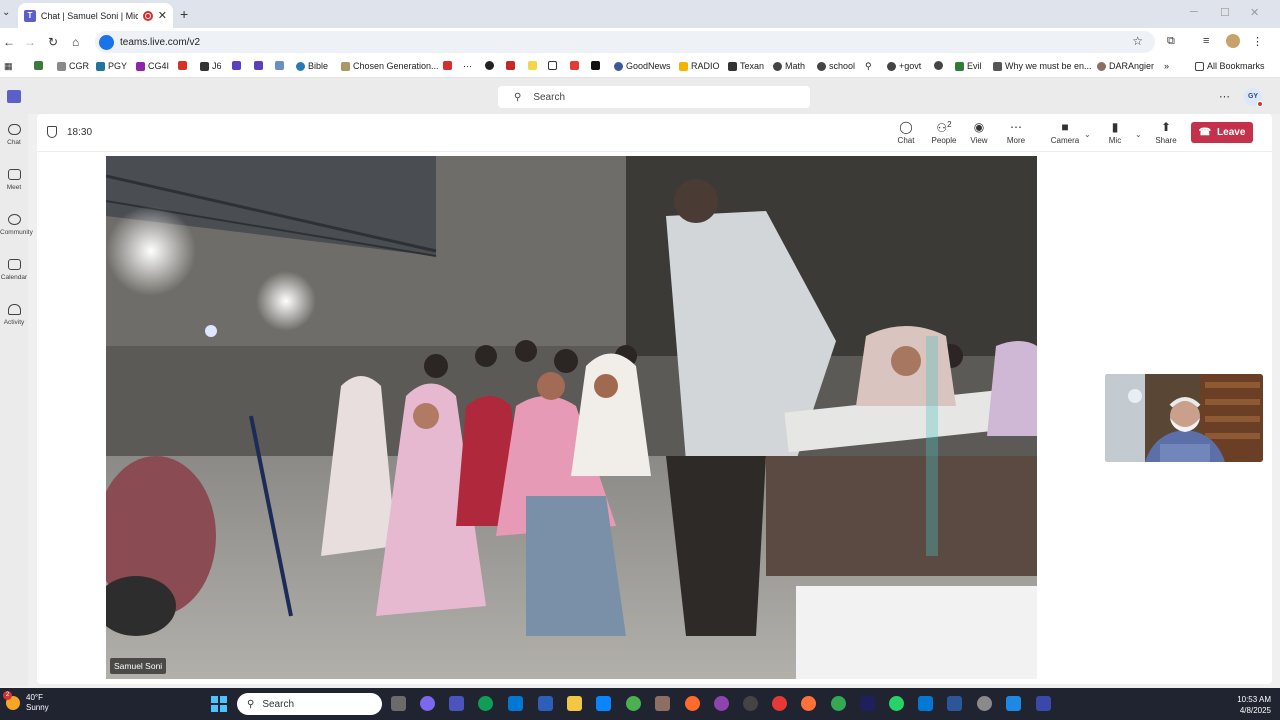 This screenshot has height=720, width=1280. Describe the element at coordinates (968, 66) in the screenshot. I see `bookmark-evil: Evil` at that location.